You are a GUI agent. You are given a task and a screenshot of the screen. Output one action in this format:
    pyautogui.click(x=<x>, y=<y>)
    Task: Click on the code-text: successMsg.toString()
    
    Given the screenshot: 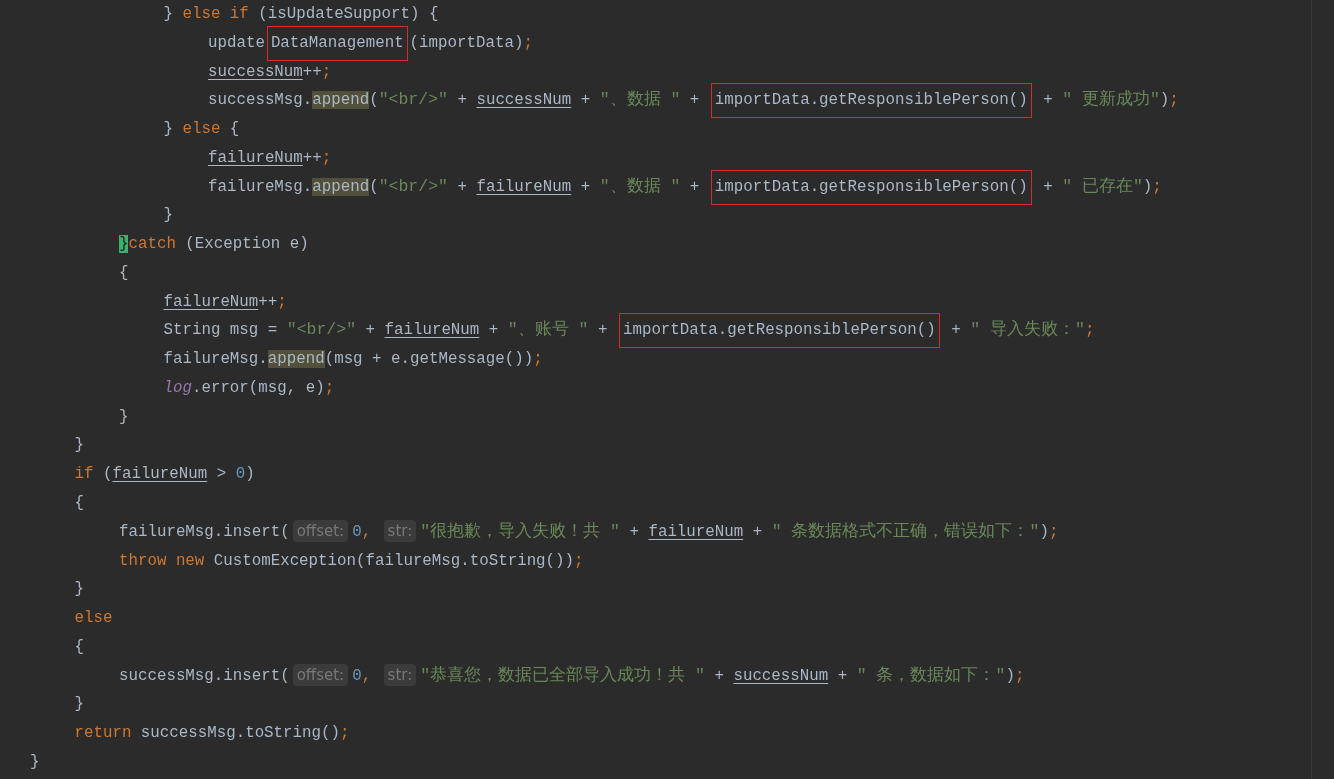 What is the action you would take?
    pyautogui.click(x=239, y=733)
    